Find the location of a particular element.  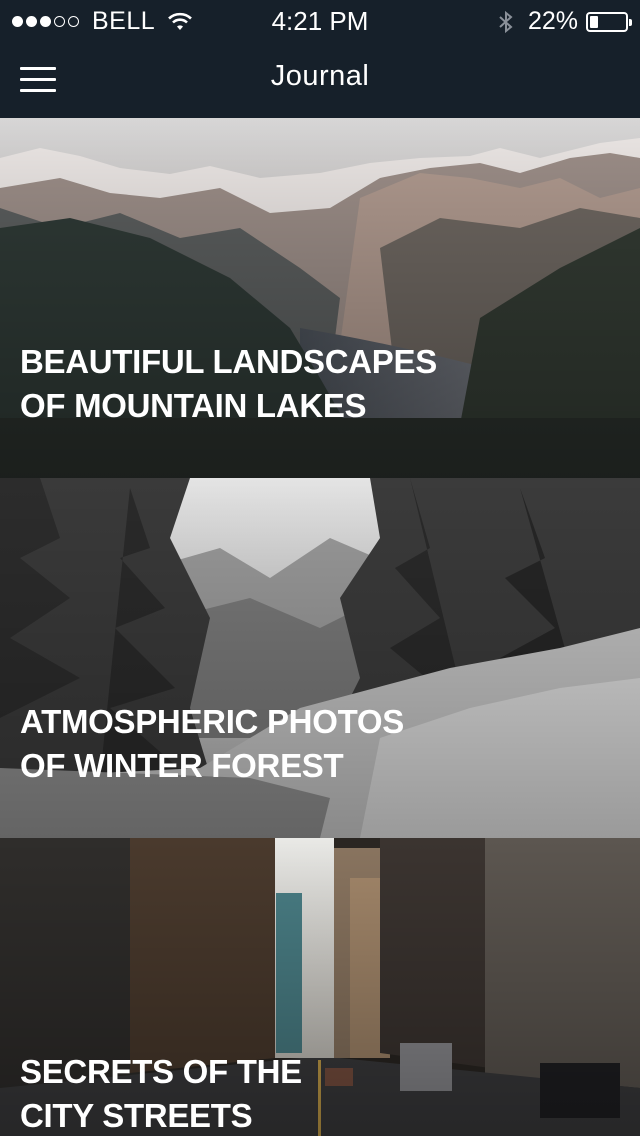

article-title-line: OF MOUNTAIN LAKES is located at coordinates (193, 405).